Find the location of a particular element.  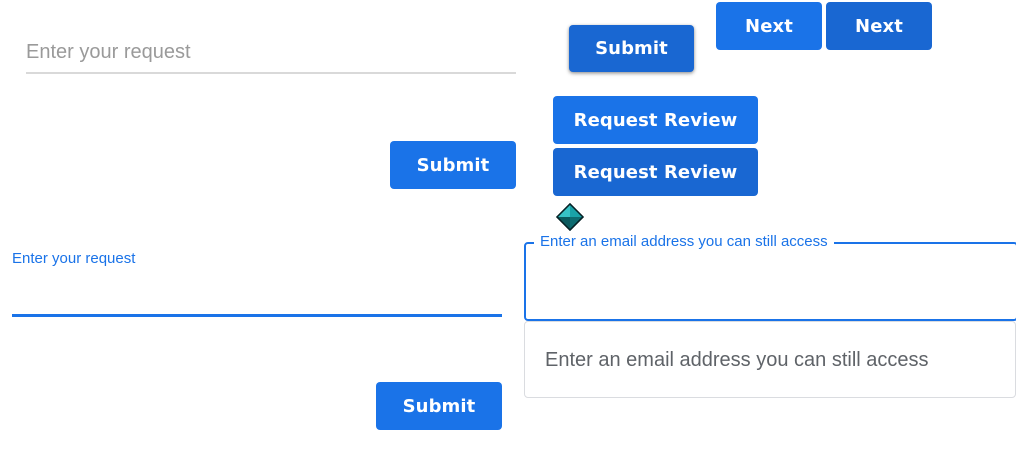

request-input-placeholder: Enter your request is located at coordinates (108, 52).